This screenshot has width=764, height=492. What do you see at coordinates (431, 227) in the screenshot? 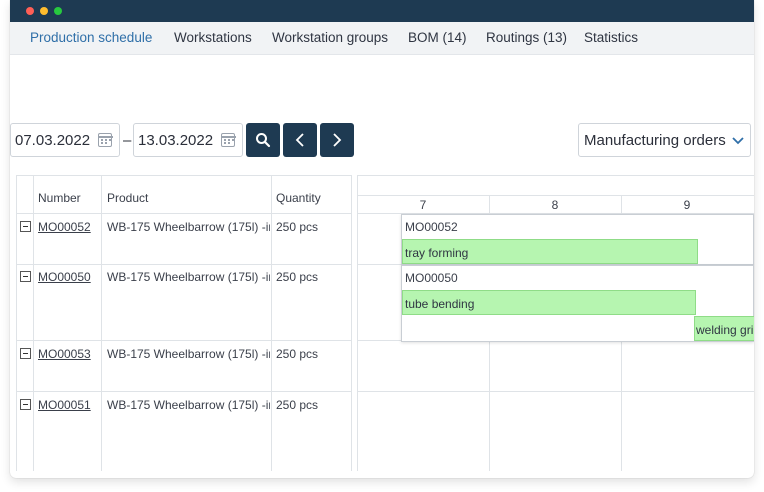
I see `order-card-title: MO00052` at bounding box center [431, 227].